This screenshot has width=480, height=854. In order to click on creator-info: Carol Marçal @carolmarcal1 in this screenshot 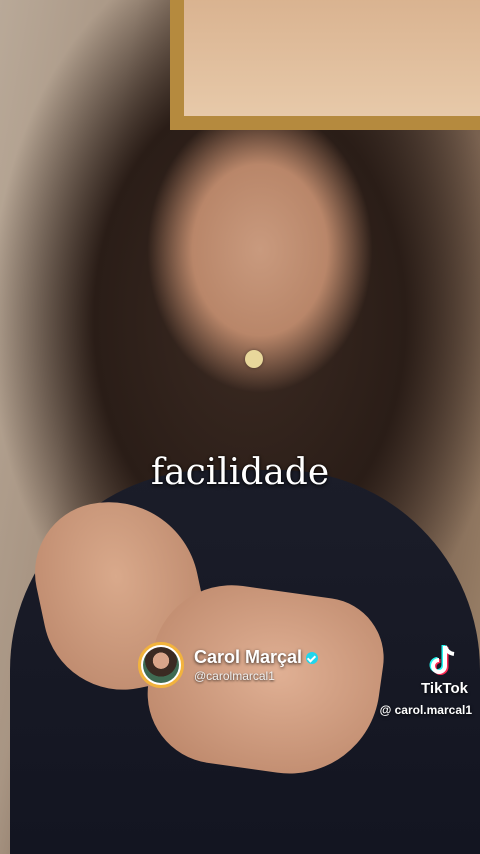, I will do `click(256, 665)`.